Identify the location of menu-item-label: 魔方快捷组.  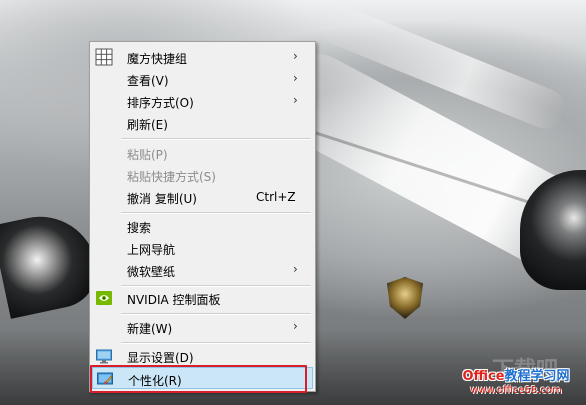
(157, 59).